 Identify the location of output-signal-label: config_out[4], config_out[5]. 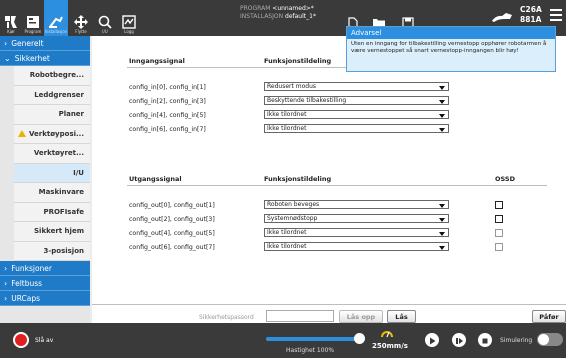
(172, 233).